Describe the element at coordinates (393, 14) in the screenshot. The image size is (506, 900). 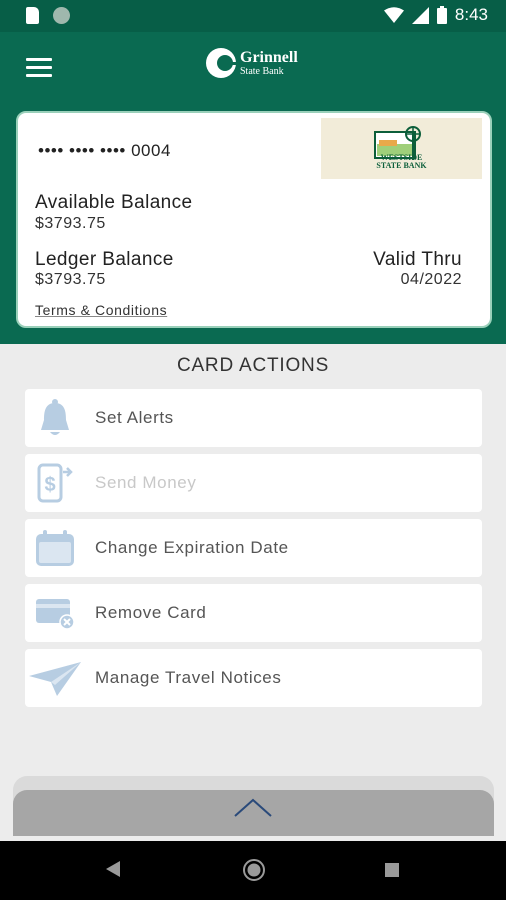
I see `wifi-icon` at that location.